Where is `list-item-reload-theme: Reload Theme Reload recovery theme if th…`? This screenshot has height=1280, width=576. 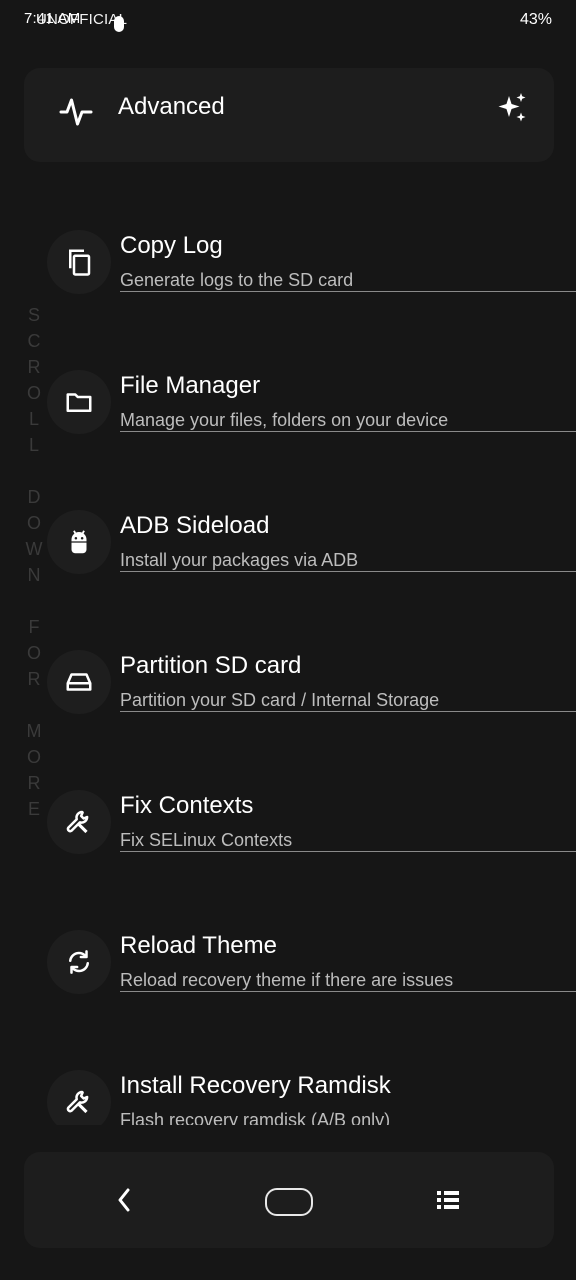
list-item-reload-theme: Reload Theme Reload recovery theme if th… is located at coordinates (288, 975).